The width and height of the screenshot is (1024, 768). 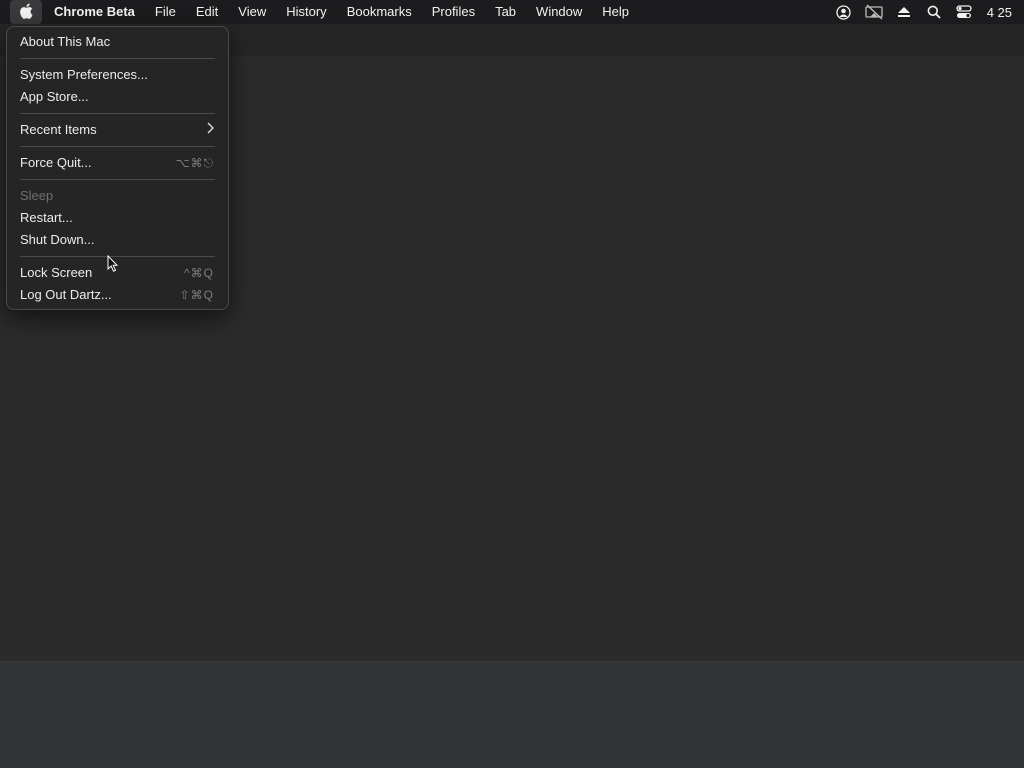 What do you see at coordinates (379, 12) in the screenshot?
I see `menu-bookmarks: Bookmarks` at bounding box center [379, 12].